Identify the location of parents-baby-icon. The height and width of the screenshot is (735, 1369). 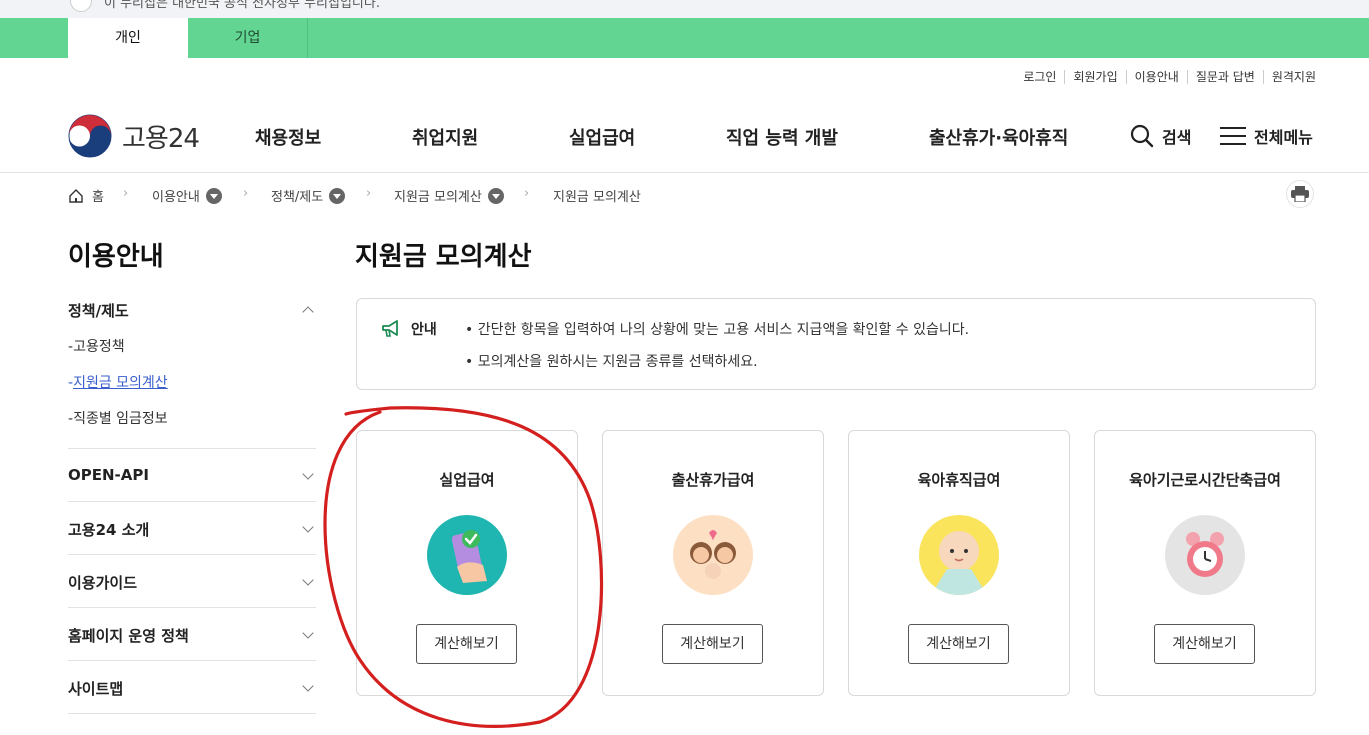
(713, 555).